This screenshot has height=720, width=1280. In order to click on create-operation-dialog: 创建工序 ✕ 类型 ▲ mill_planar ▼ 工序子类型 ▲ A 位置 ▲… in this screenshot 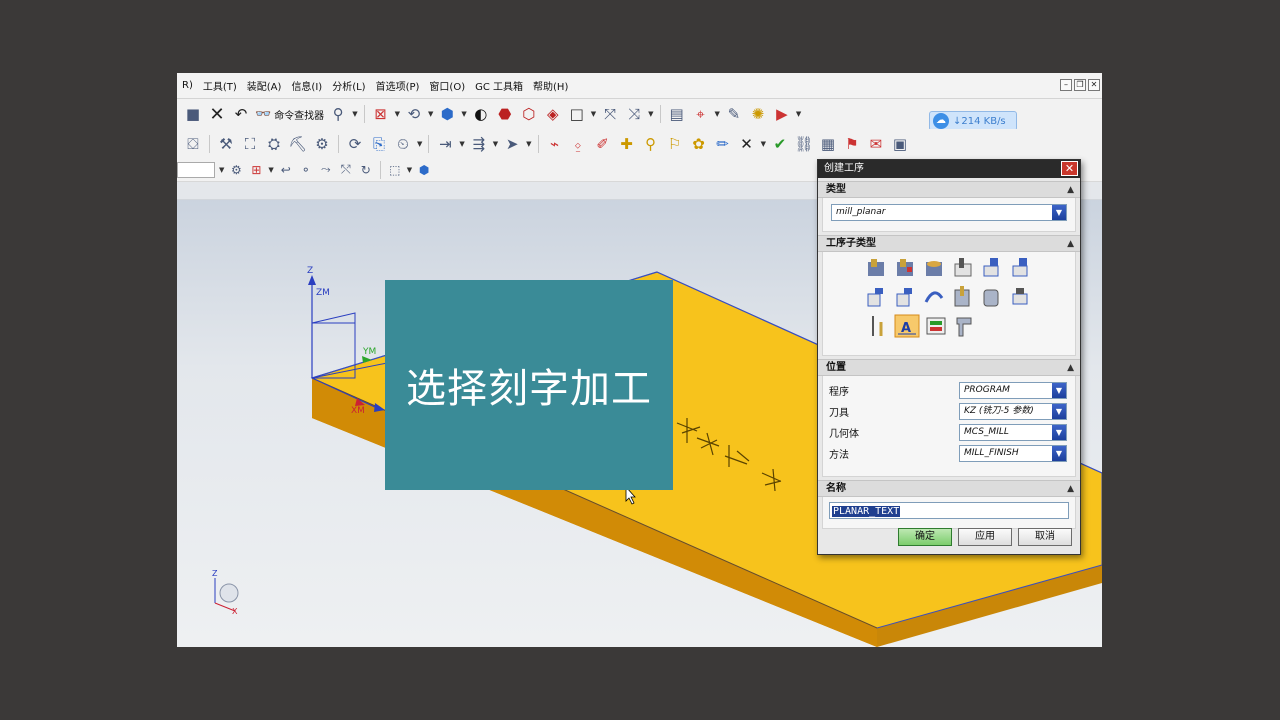, I will do `click(949, 357)`.